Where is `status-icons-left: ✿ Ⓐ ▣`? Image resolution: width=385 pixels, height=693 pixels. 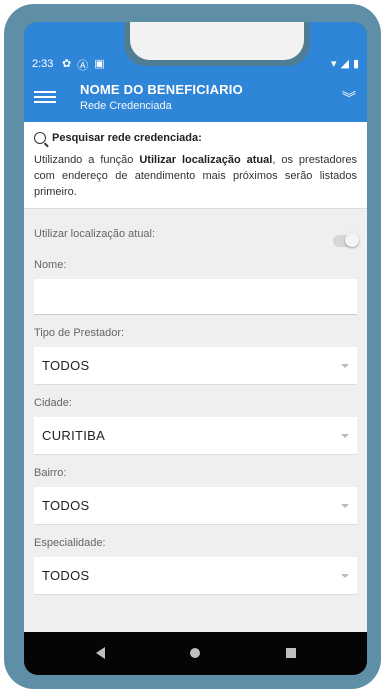 status-icons-left: ✿ Ⓐ ▣ is located at coordinates (83, 65).